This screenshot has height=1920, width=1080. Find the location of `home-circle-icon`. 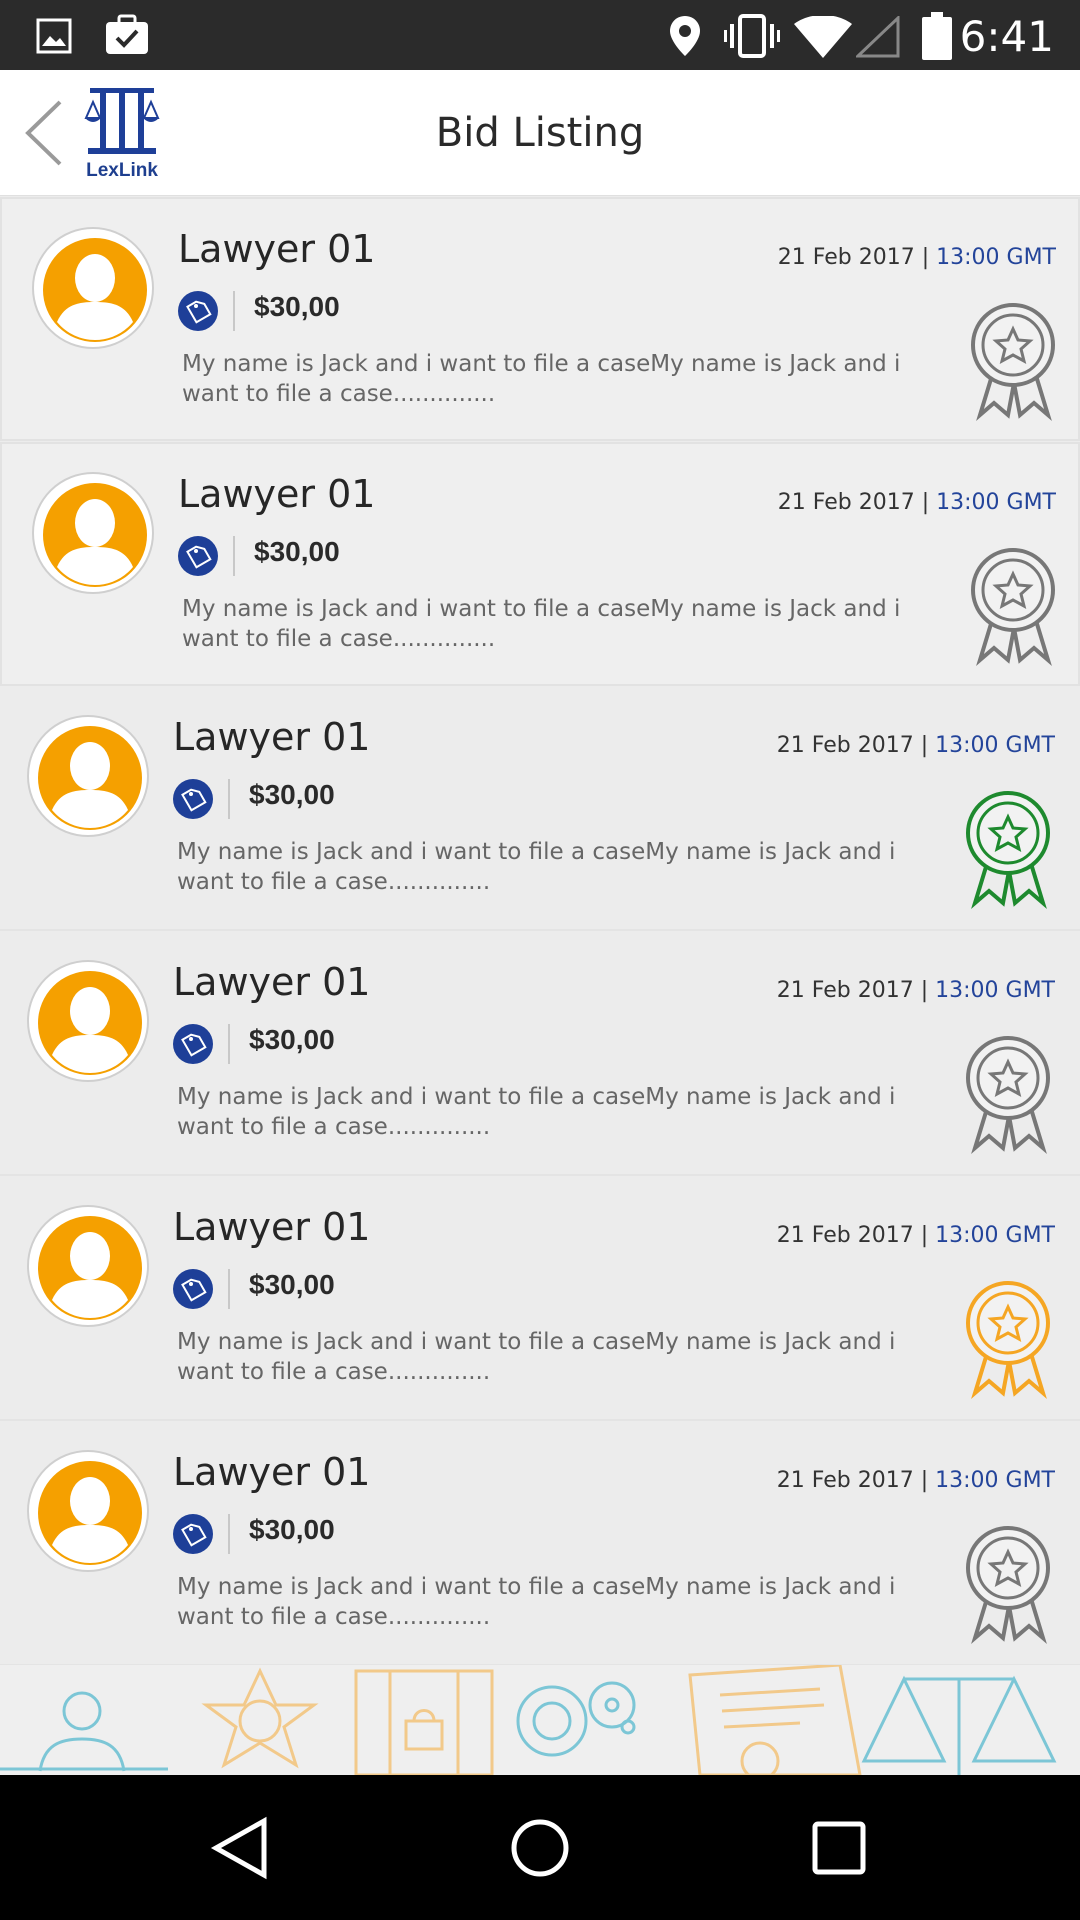

home-circle-icon is located at coordinates (540, 1848).